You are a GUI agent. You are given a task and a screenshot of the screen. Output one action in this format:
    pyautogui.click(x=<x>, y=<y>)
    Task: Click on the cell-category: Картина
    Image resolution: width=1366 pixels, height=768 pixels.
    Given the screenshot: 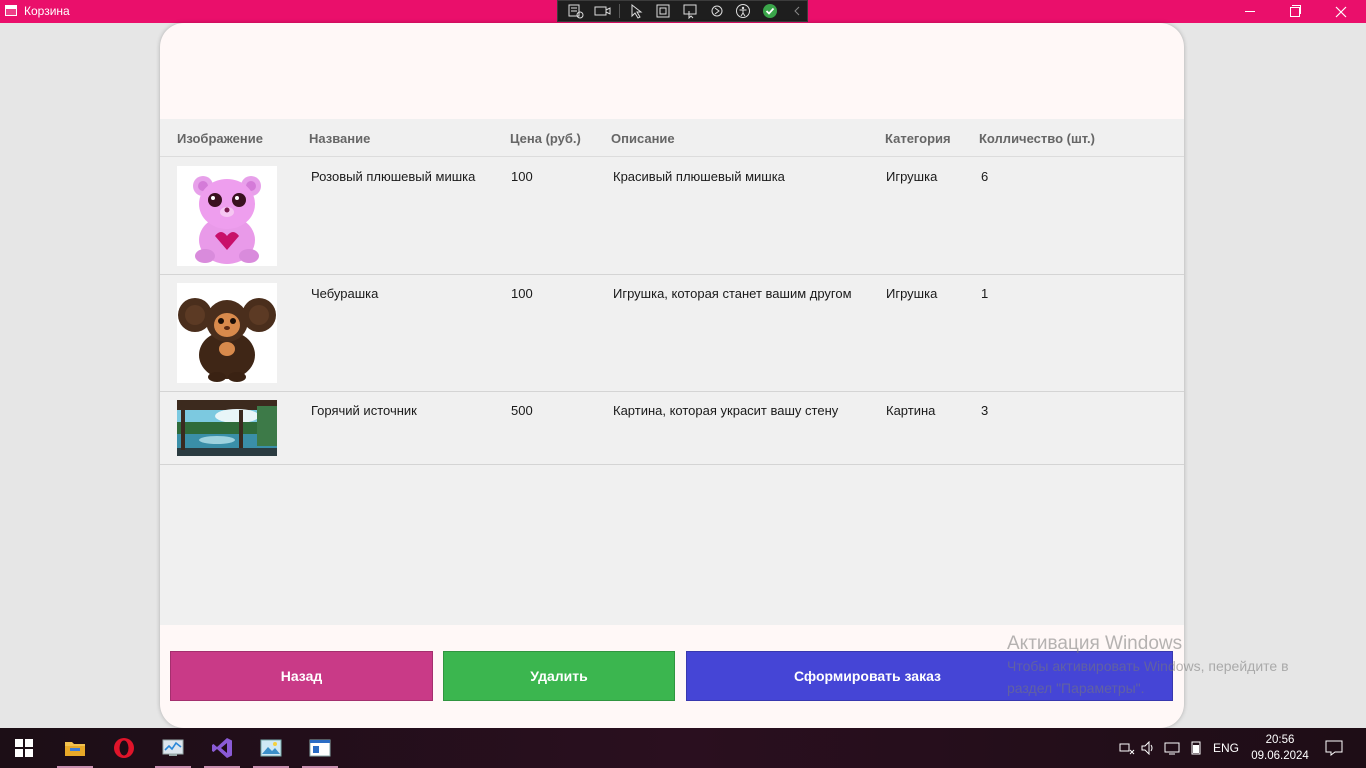 What is the action you would take?
    pyautogui.click(x=911, y=410)
    